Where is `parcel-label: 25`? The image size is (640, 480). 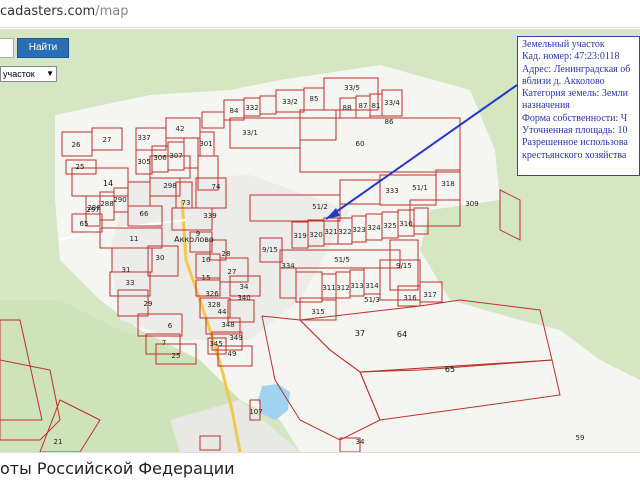 parcel-label: 25 is located at coordinates (80, 167).